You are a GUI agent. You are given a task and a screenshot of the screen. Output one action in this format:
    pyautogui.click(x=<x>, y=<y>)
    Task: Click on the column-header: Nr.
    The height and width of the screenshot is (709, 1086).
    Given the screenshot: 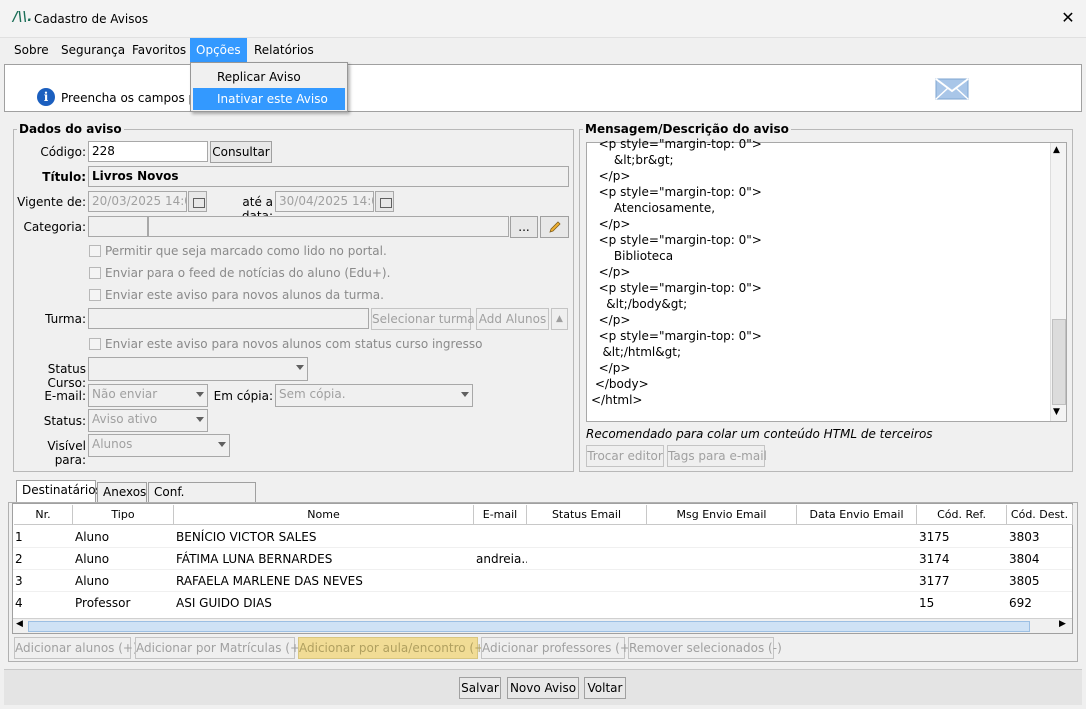 What is the action you would take?
    pyautogui.click(x=43, y=515)
    